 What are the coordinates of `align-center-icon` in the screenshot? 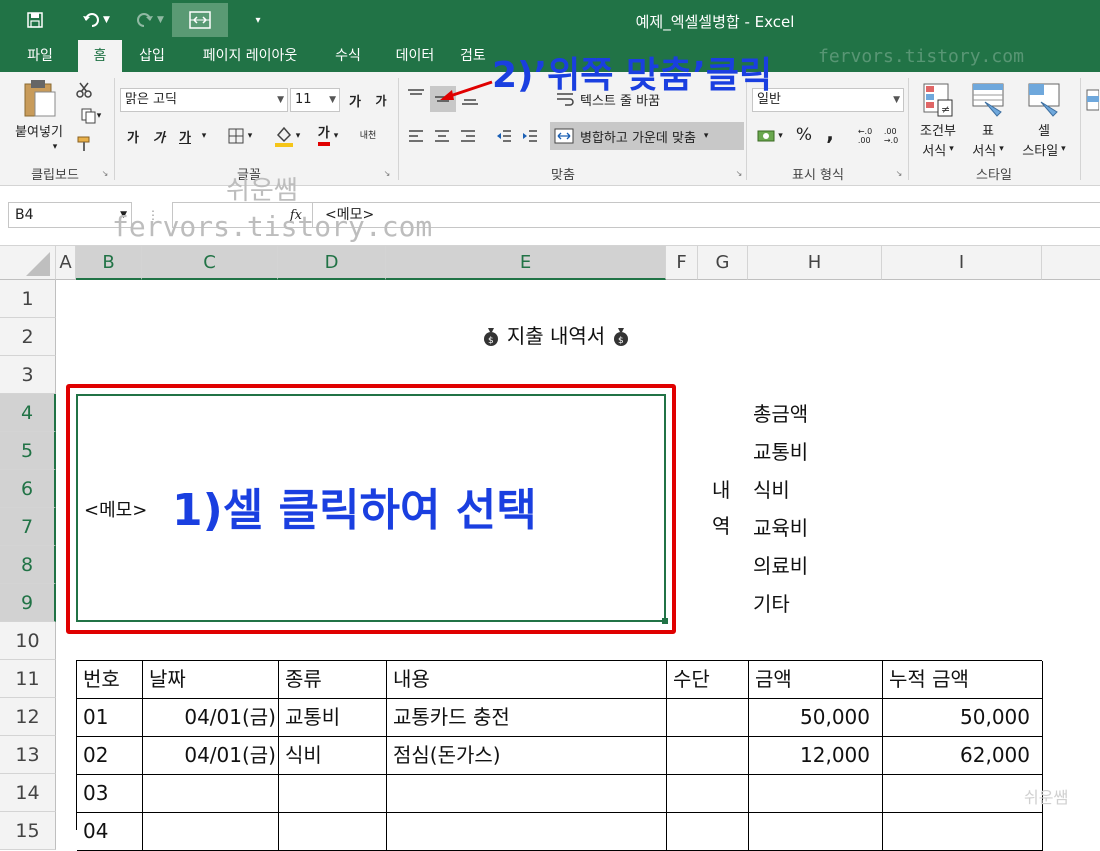 It's located at (442, 136).